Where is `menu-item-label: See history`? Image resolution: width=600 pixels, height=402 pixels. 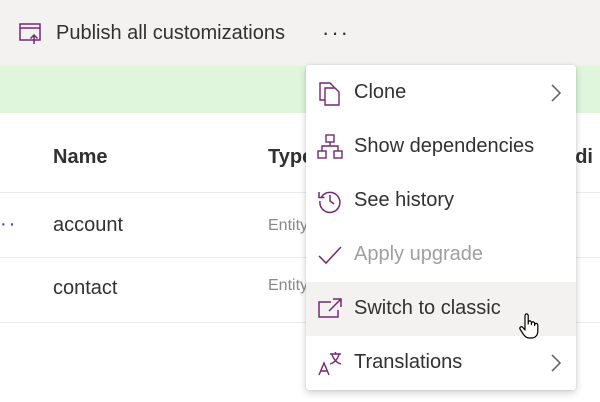
menu-item-label: See history is located at coordinates (404, 200).